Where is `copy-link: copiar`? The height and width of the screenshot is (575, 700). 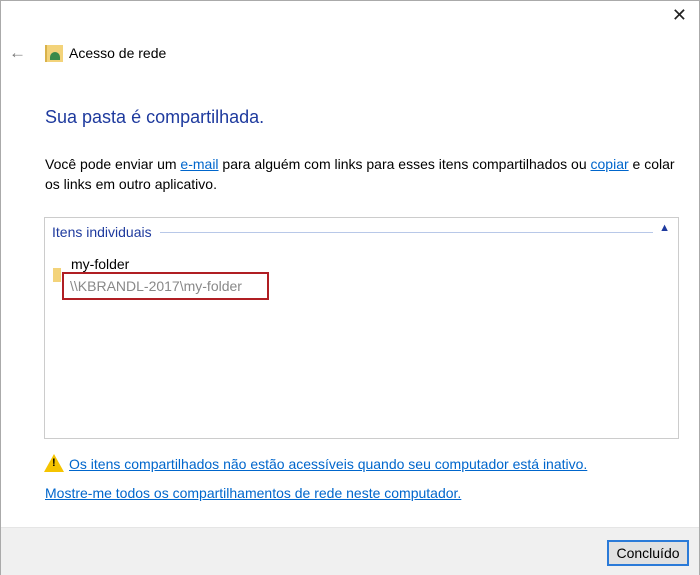 copy-link: copiar is located at coordinates (610, 164).